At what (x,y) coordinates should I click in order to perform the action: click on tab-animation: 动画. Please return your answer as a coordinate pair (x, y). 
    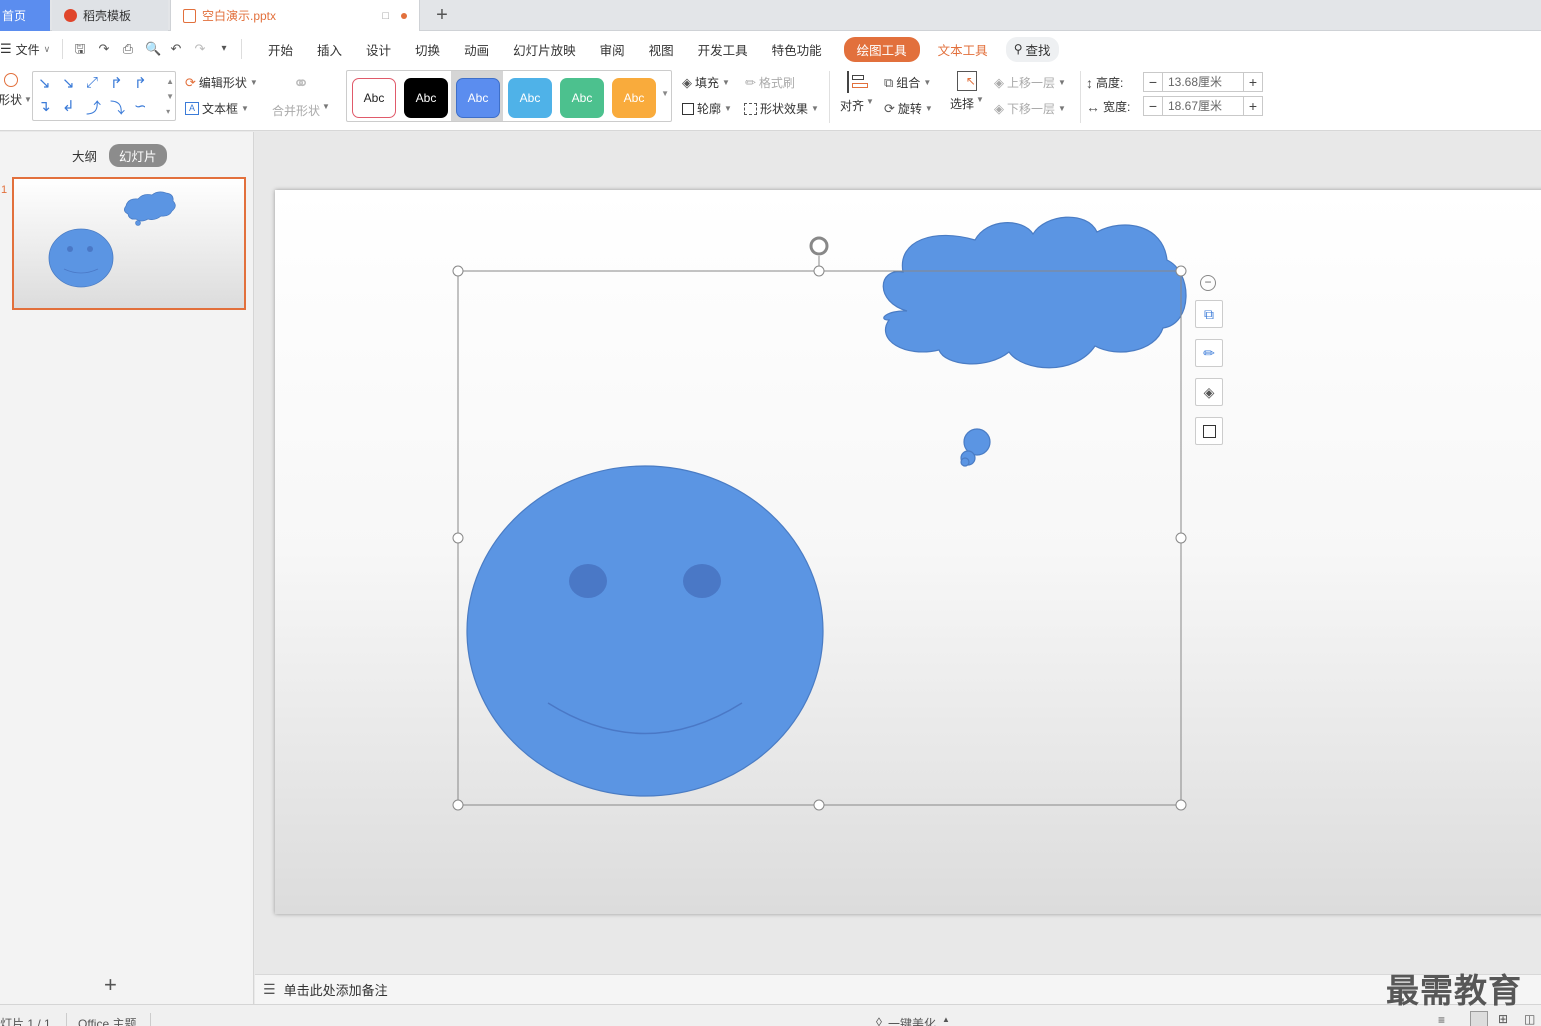
    Looking at the image, I should click on (476, 49).